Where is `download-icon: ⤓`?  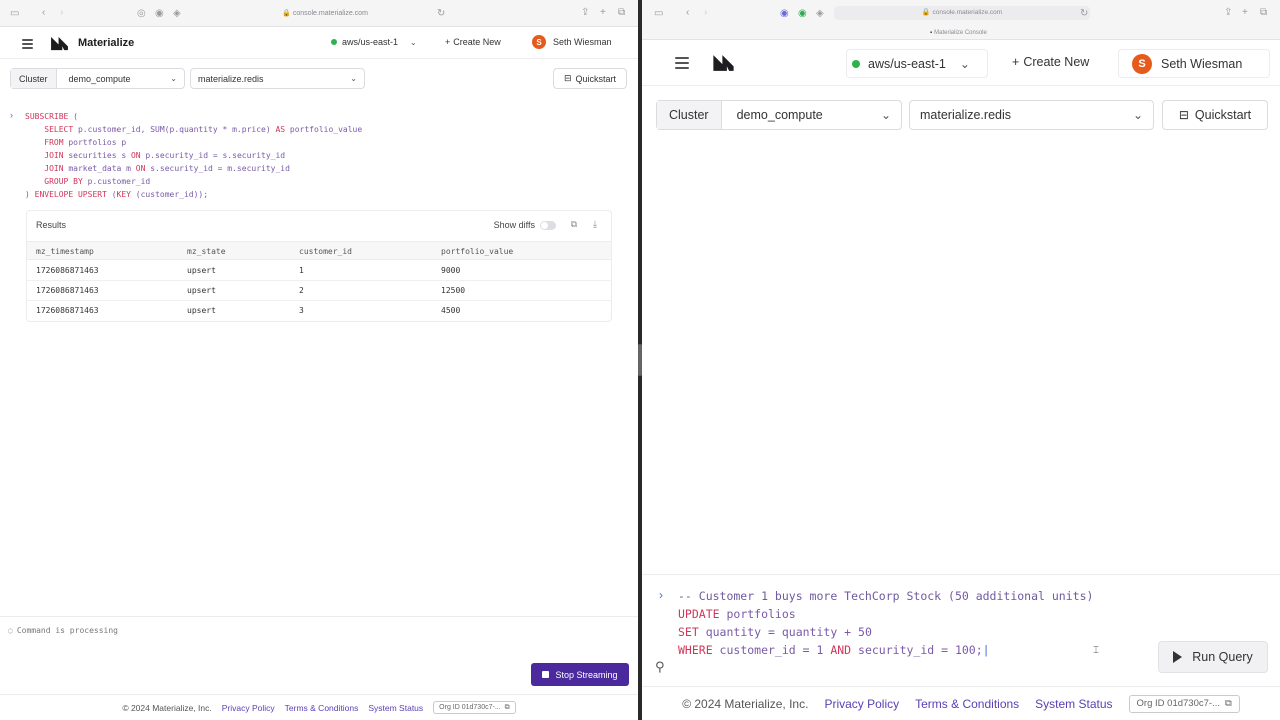 download-icon: ⤓ is located at coordinates (595, 224).